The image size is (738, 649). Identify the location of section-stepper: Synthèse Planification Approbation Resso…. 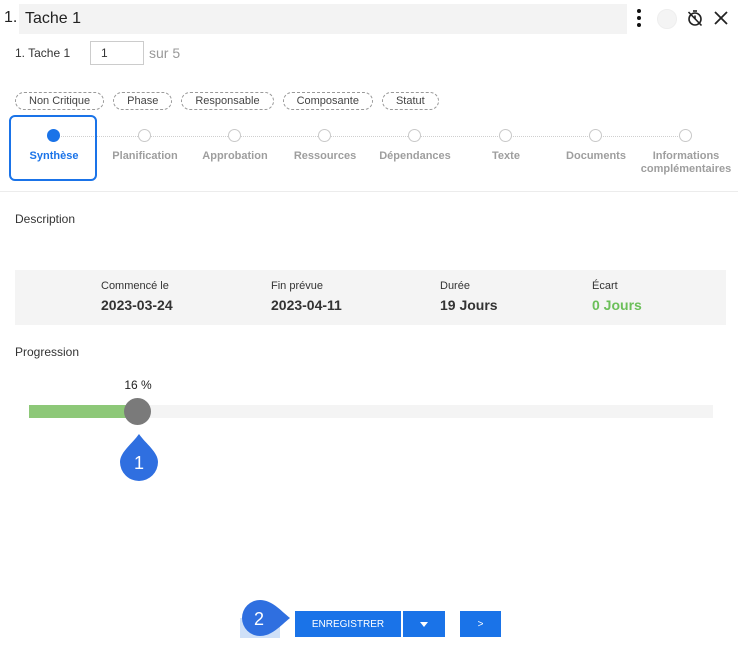
(369, 150).